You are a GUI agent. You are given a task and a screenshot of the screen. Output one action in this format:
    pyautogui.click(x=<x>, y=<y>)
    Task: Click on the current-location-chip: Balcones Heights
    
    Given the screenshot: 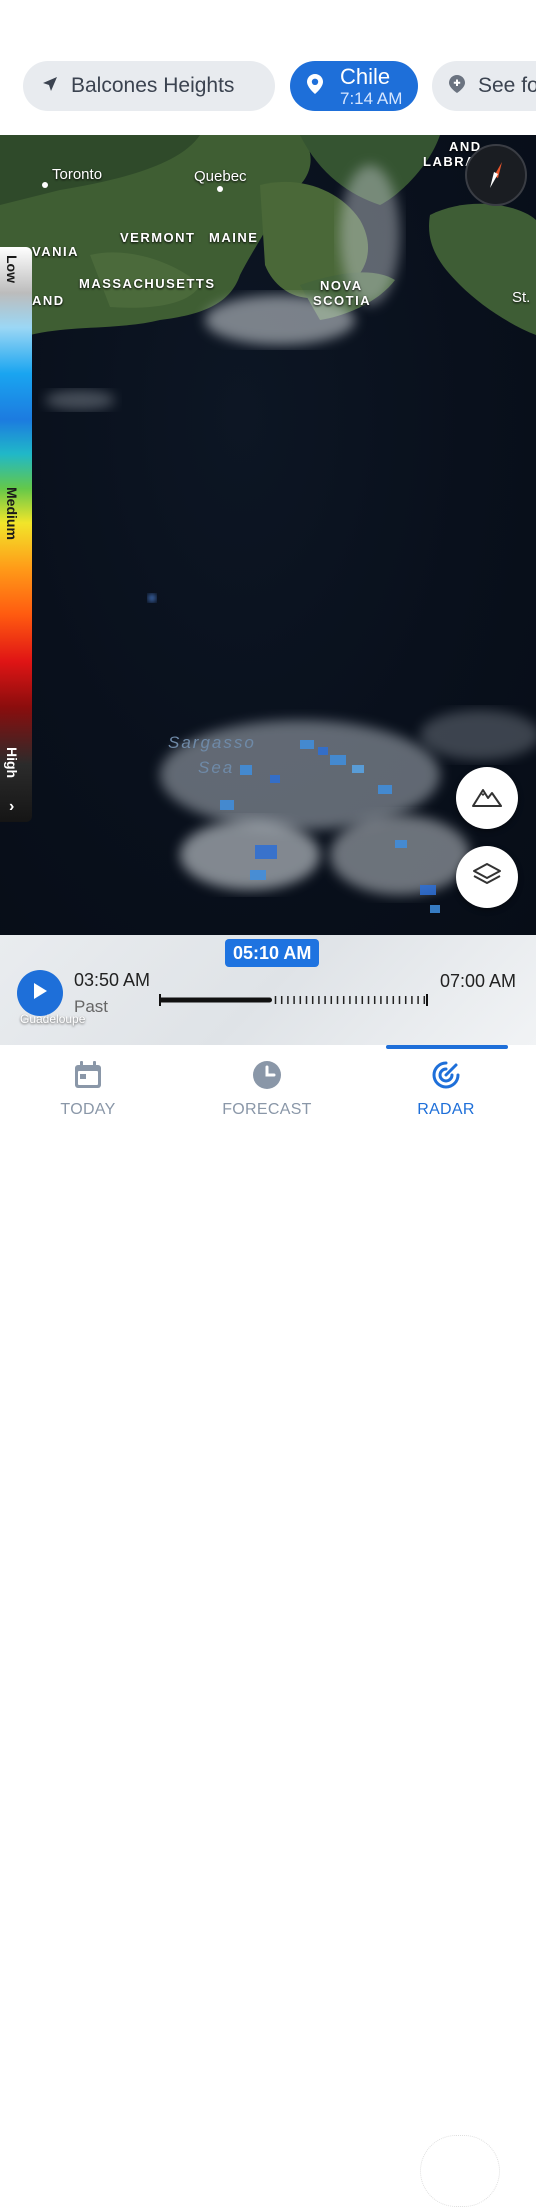 What is the action you would take?
    pyautogui.click(x=149, y=86)
    